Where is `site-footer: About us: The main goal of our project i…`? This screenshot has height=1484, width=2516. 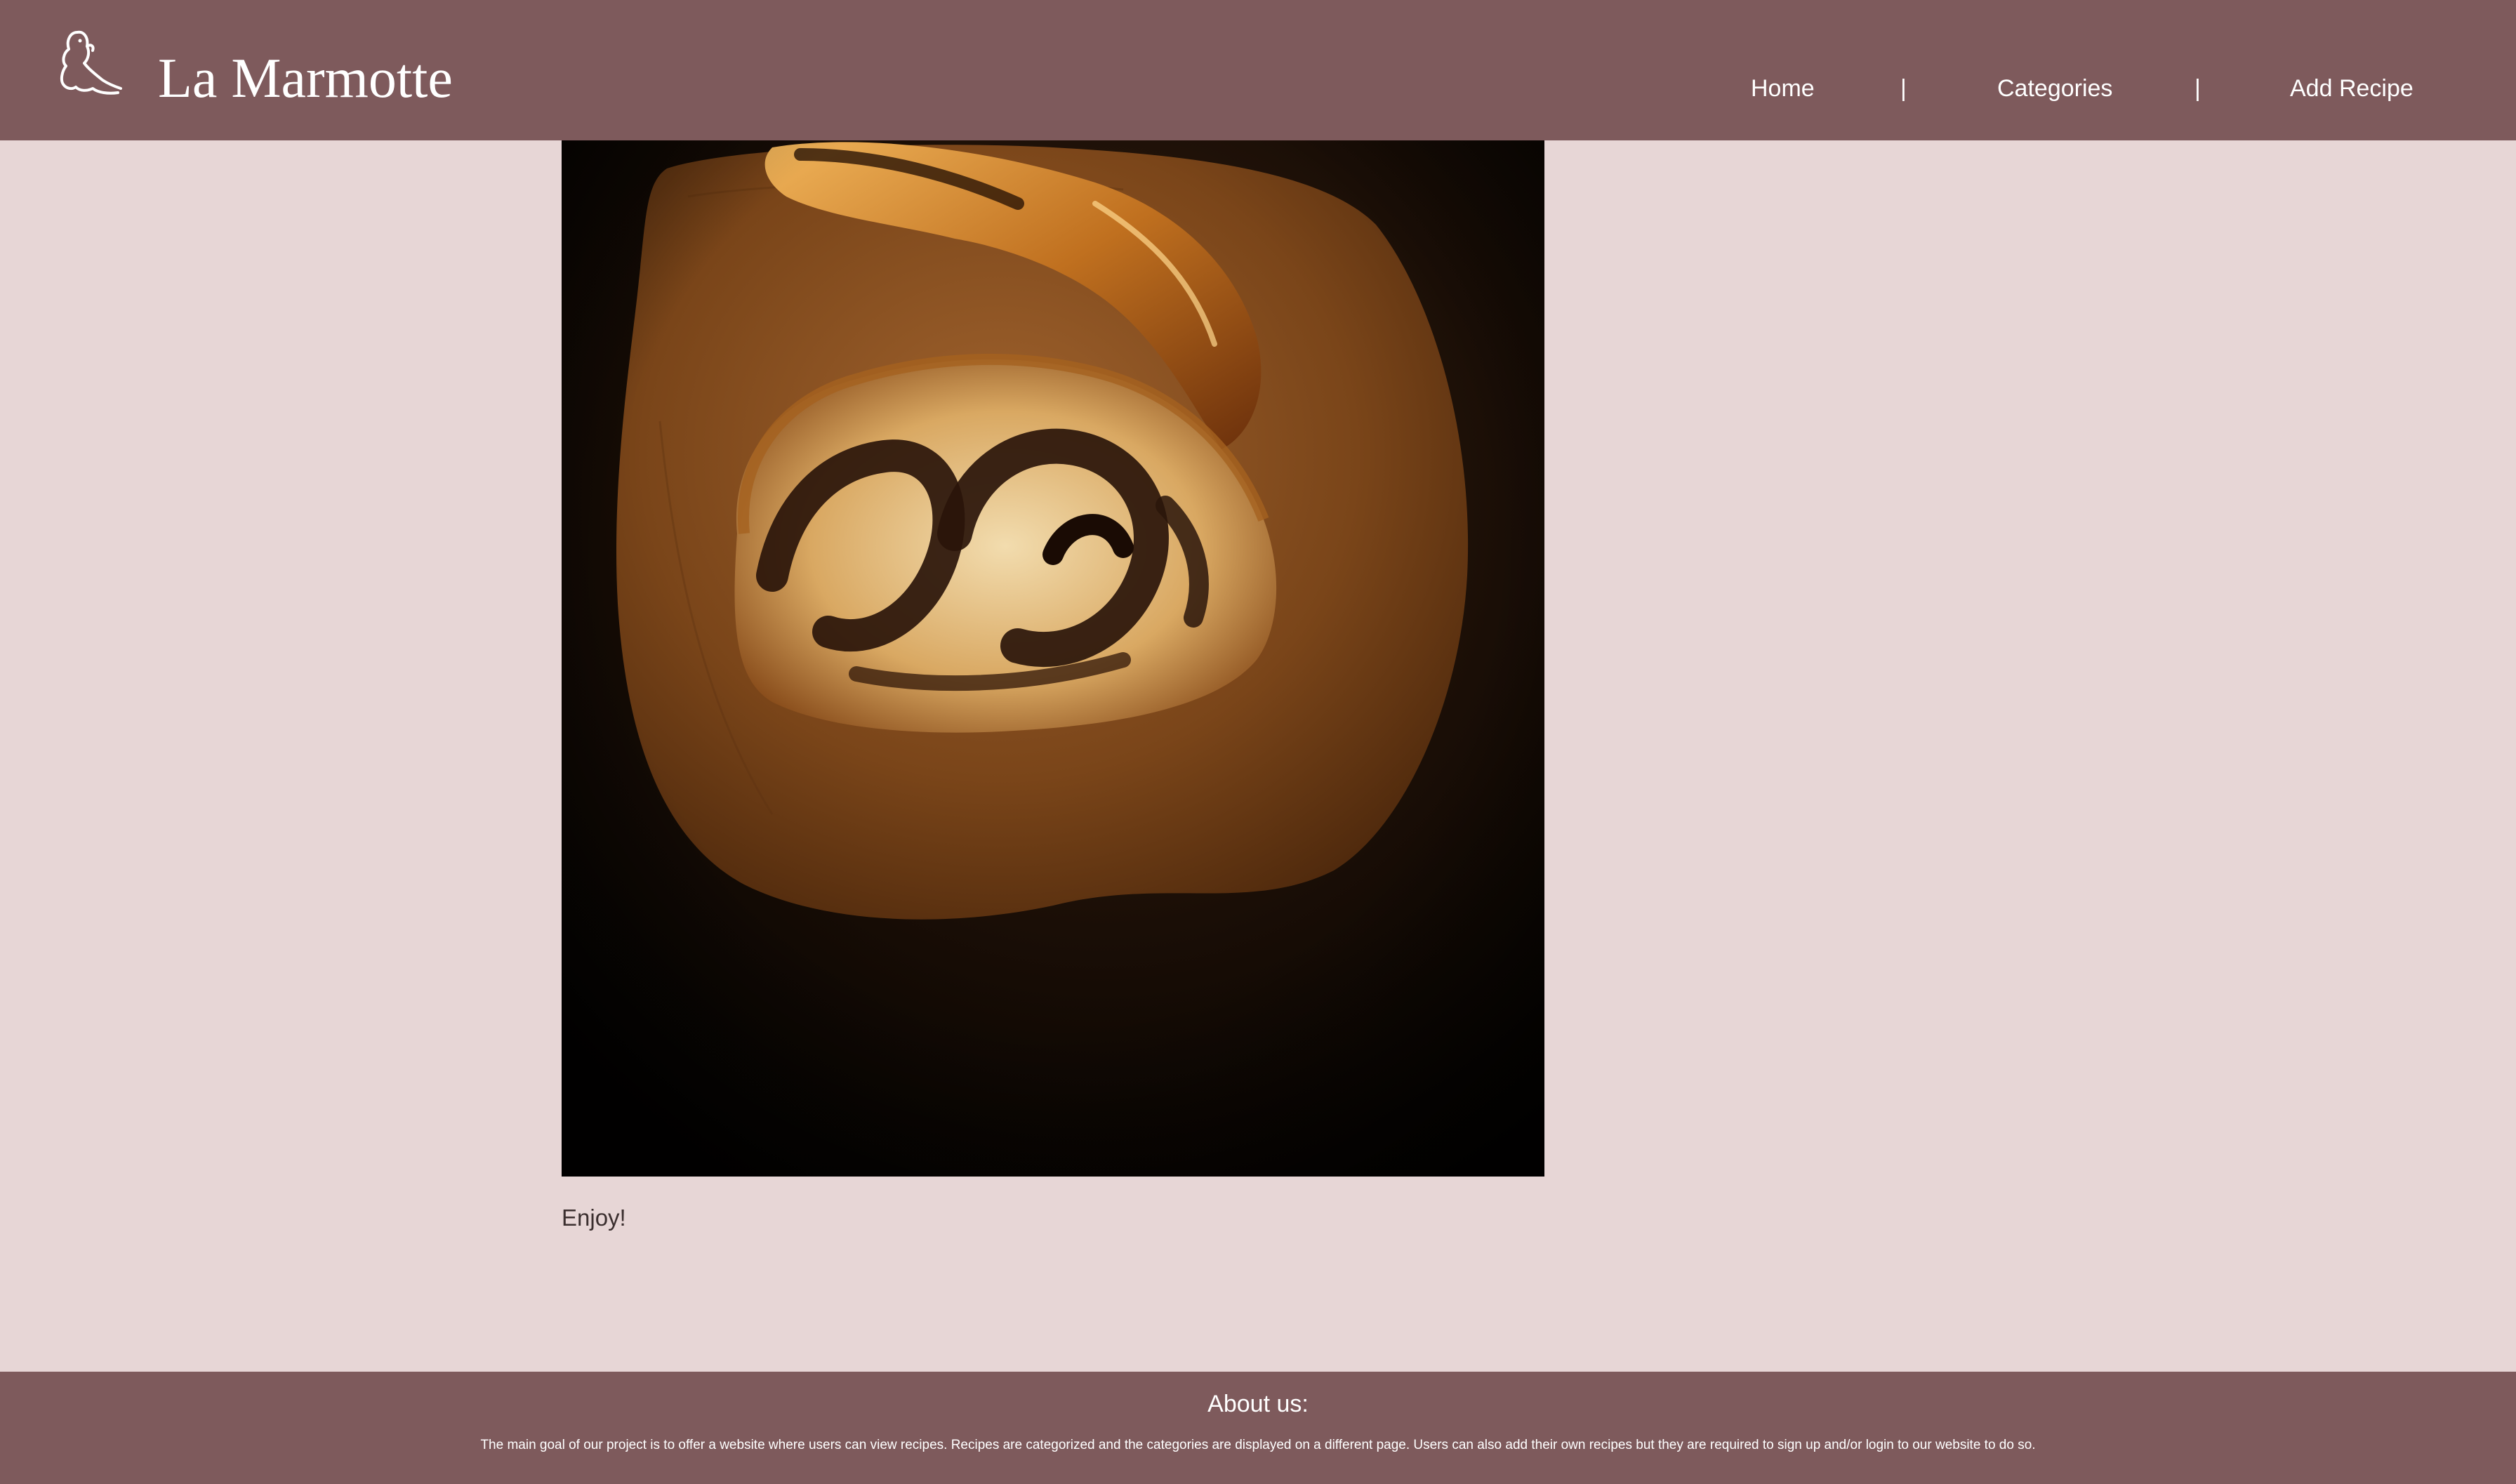
site-footer: About us: The main goal of our project i… is located at coordinates (1258, 1428).